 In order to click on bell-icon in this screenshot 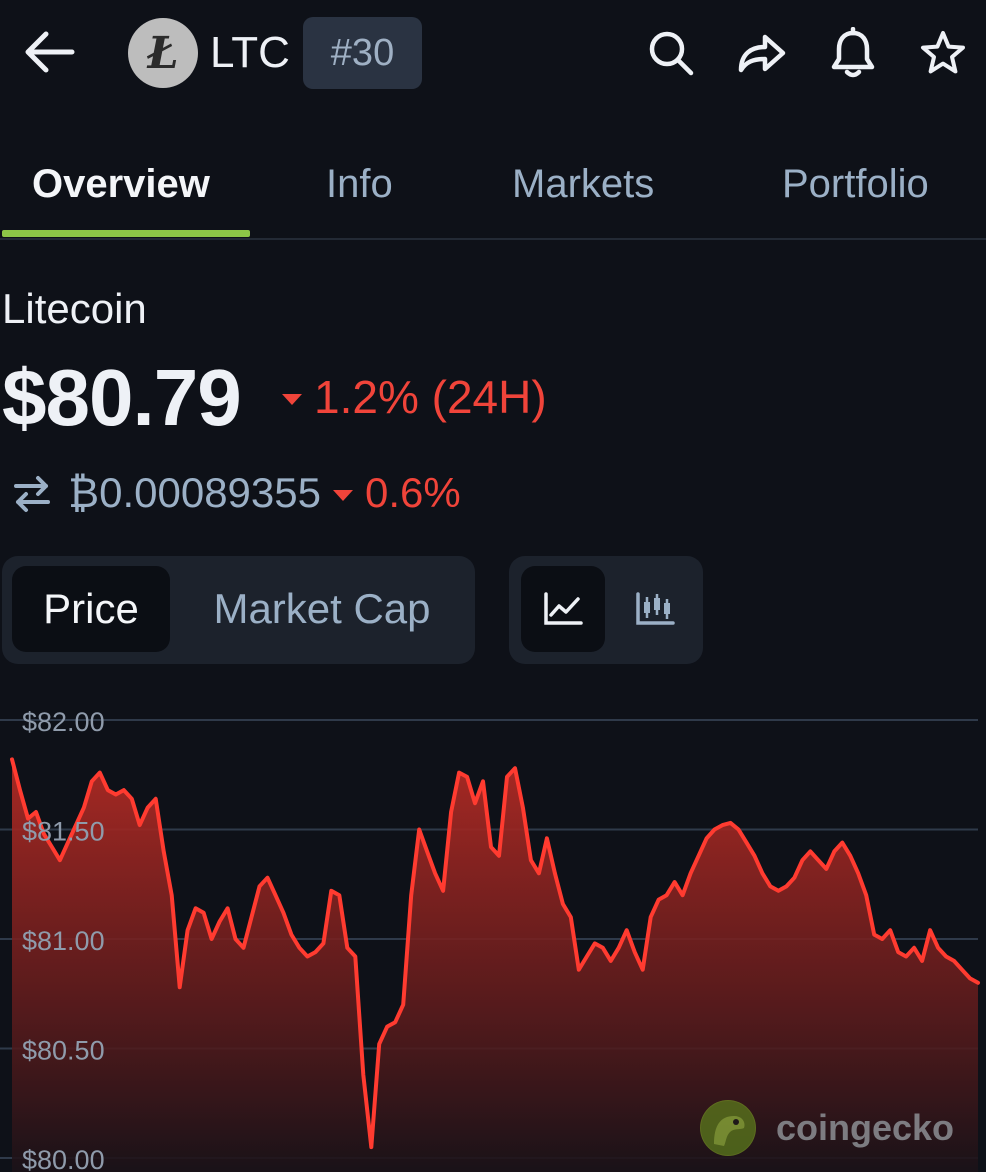, I will do `click(853, 52)`.